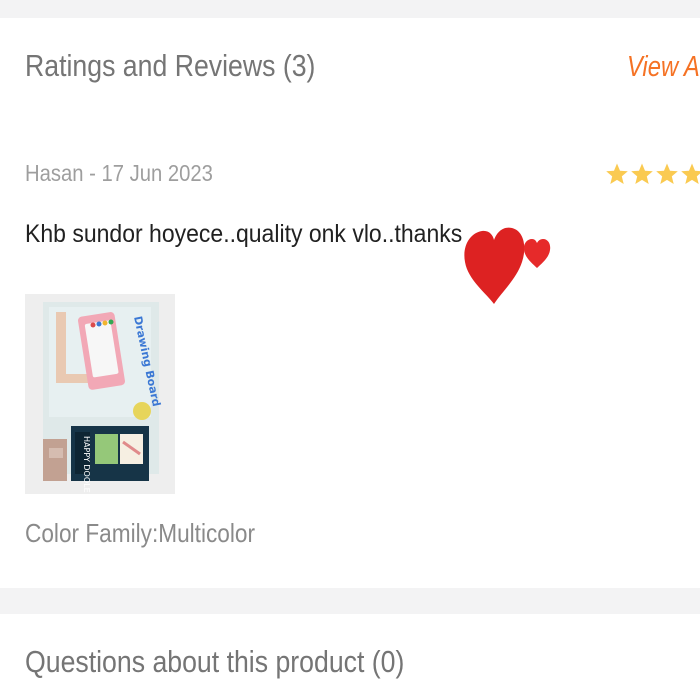 The image size is (700, 700). What do you see at coordinates (170, 65) in the screenshot?
I see `reviews-section-title: Ratings and Reviews (3)` at bounding box center [170, 65].